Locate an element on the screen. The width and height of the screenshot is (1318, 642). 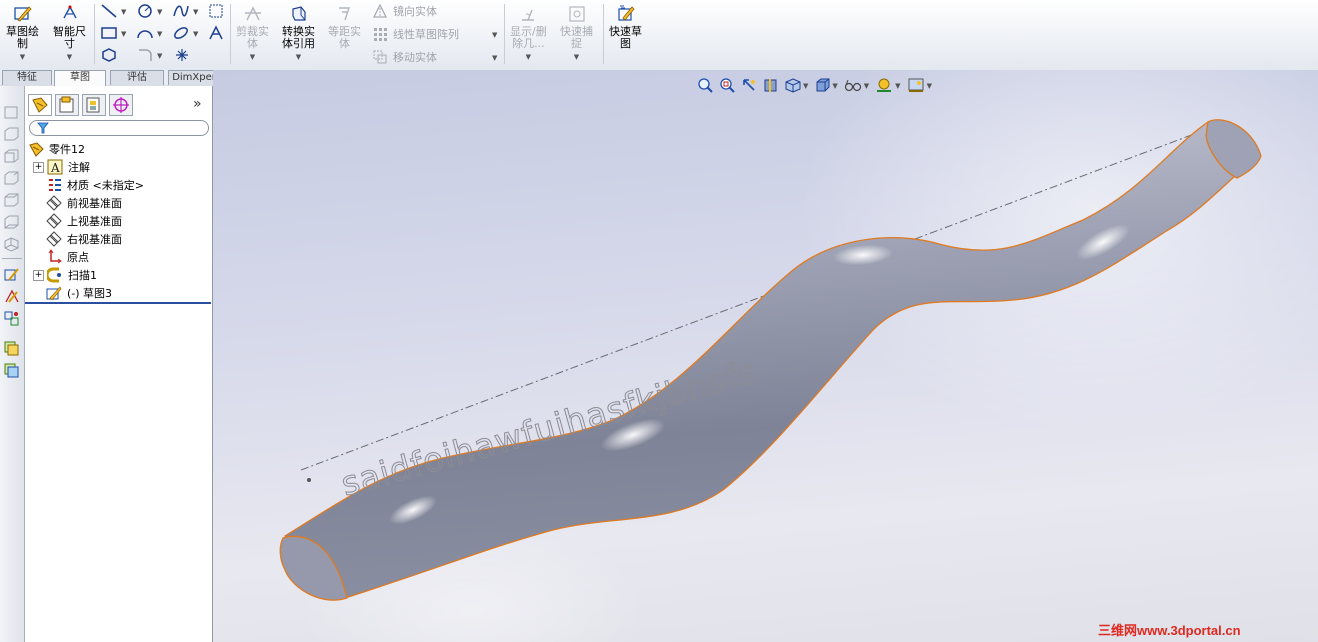
text-tool is located at coordinates (216, 33).